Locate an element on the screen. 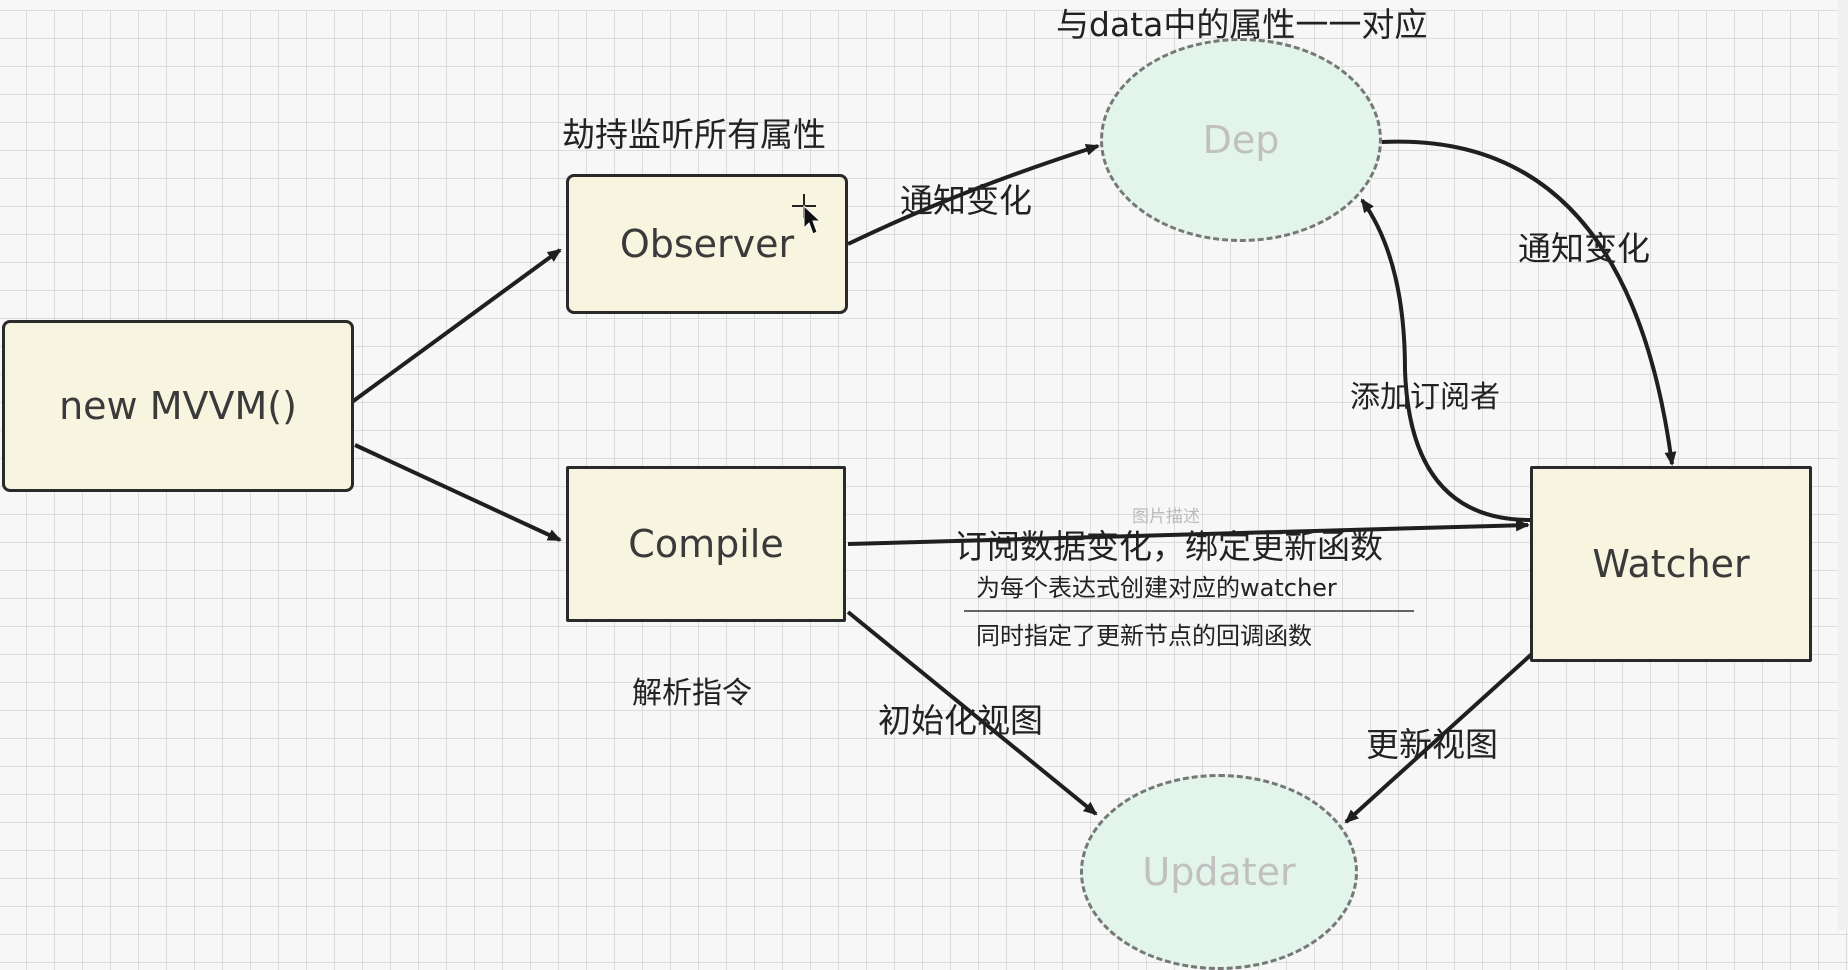 Image resolution: width=1848 pixels, height=970 pixels. add-subscriber-label: 添加订阅者 is located at coordinates (1425, 397).